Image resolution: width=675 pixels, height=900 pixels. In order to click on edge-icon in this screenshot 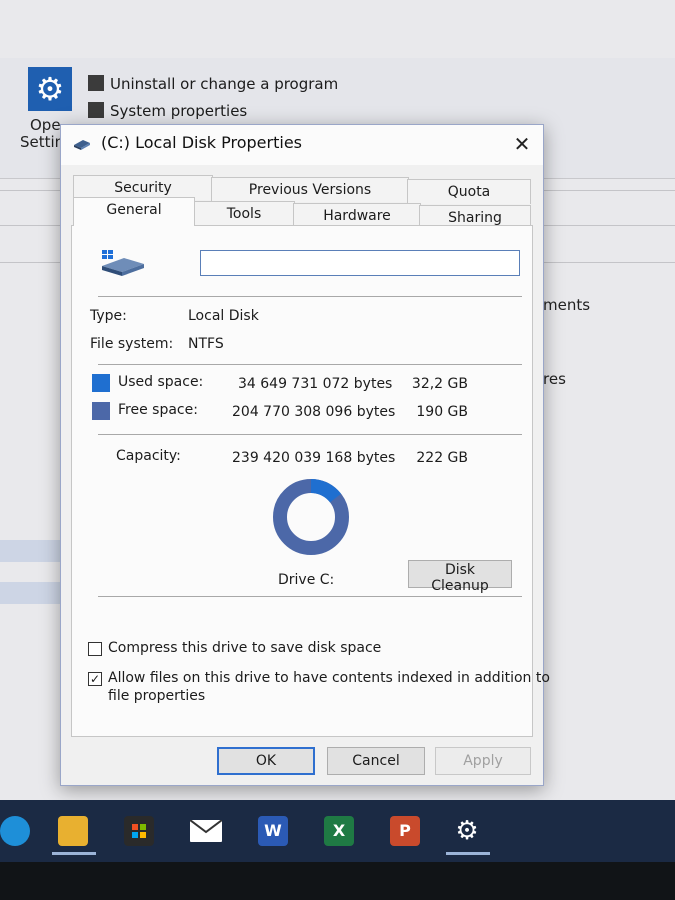, I will do `click(15, 831)`.